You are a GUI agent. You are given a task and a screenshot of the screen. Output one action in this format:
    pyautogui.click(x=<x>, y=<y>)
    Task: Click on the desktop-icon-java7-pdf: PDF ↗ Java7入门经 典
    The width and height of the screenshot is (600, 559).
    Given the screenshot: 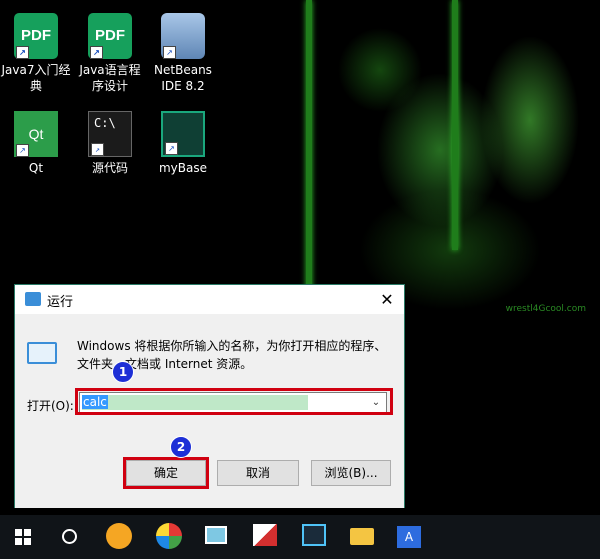 What is the action you would take?
    pyautogui.click(x=36, y=53)
    